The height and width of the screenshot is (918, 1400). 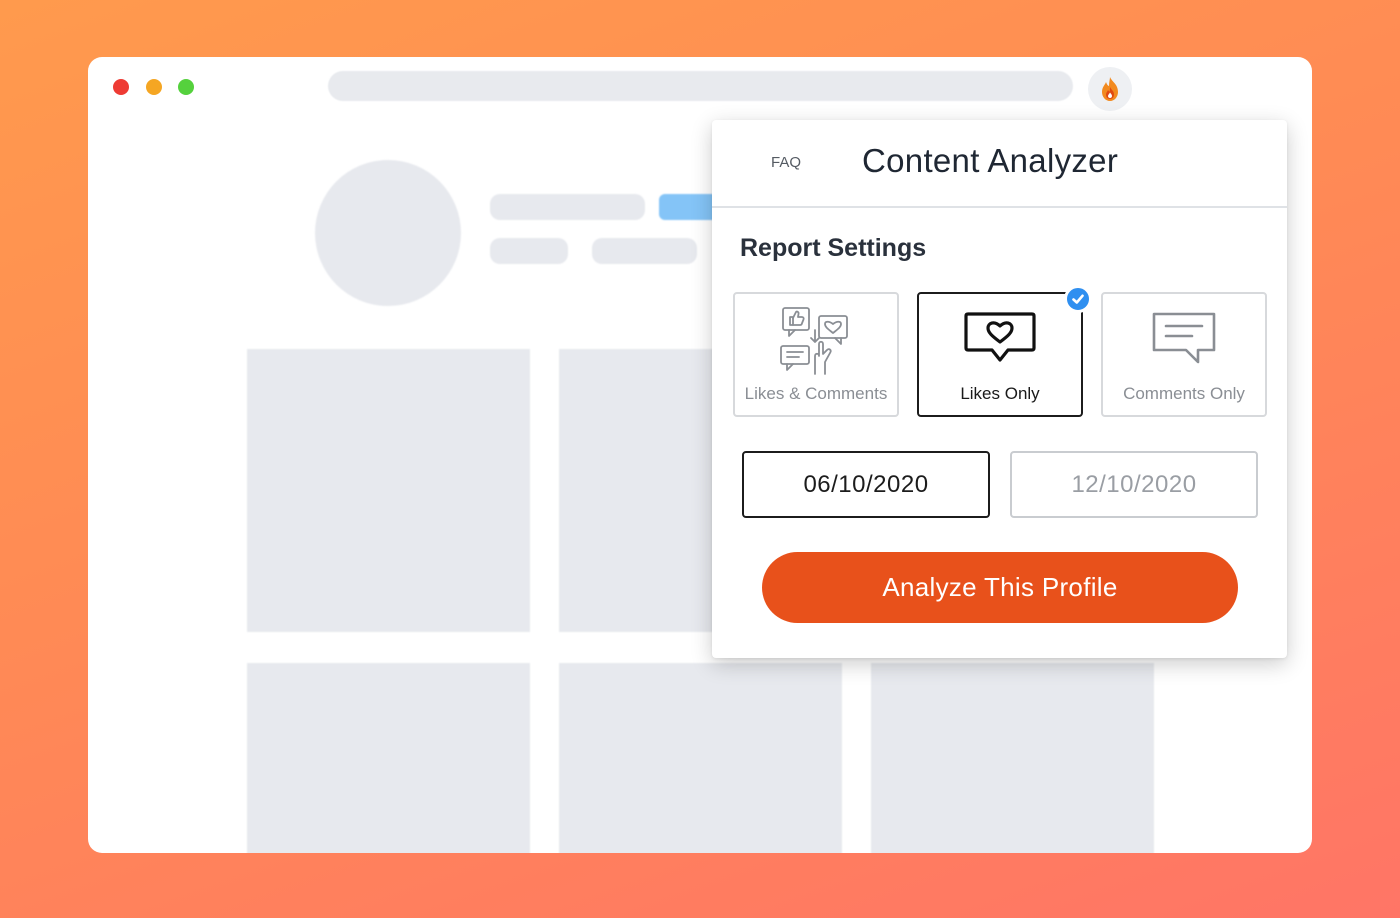 I want to click on start-date-input: 06/10/2020, so click(x=866, y=484).